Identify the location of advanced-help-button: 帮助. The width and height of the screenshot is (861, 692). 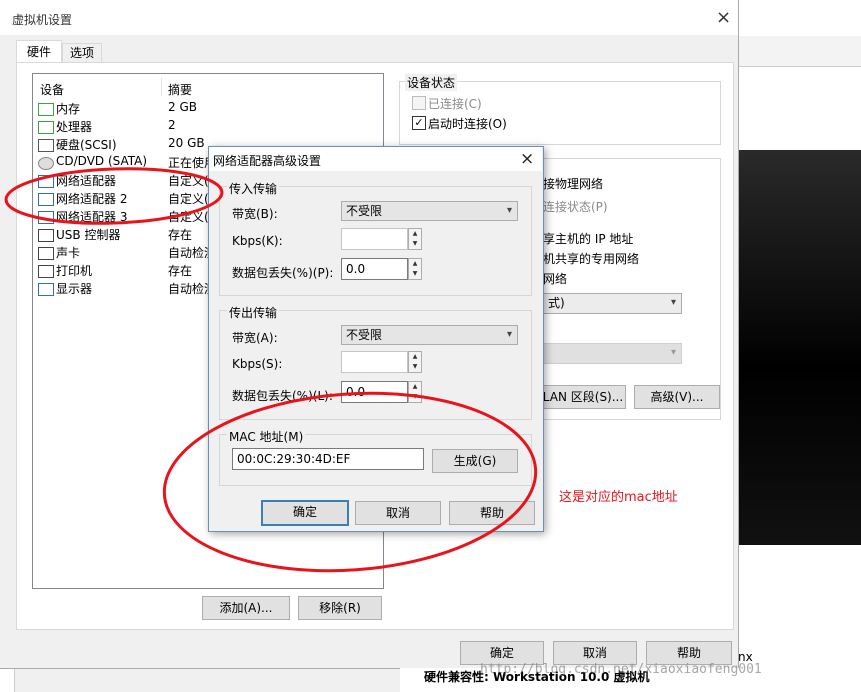
(492, 513).